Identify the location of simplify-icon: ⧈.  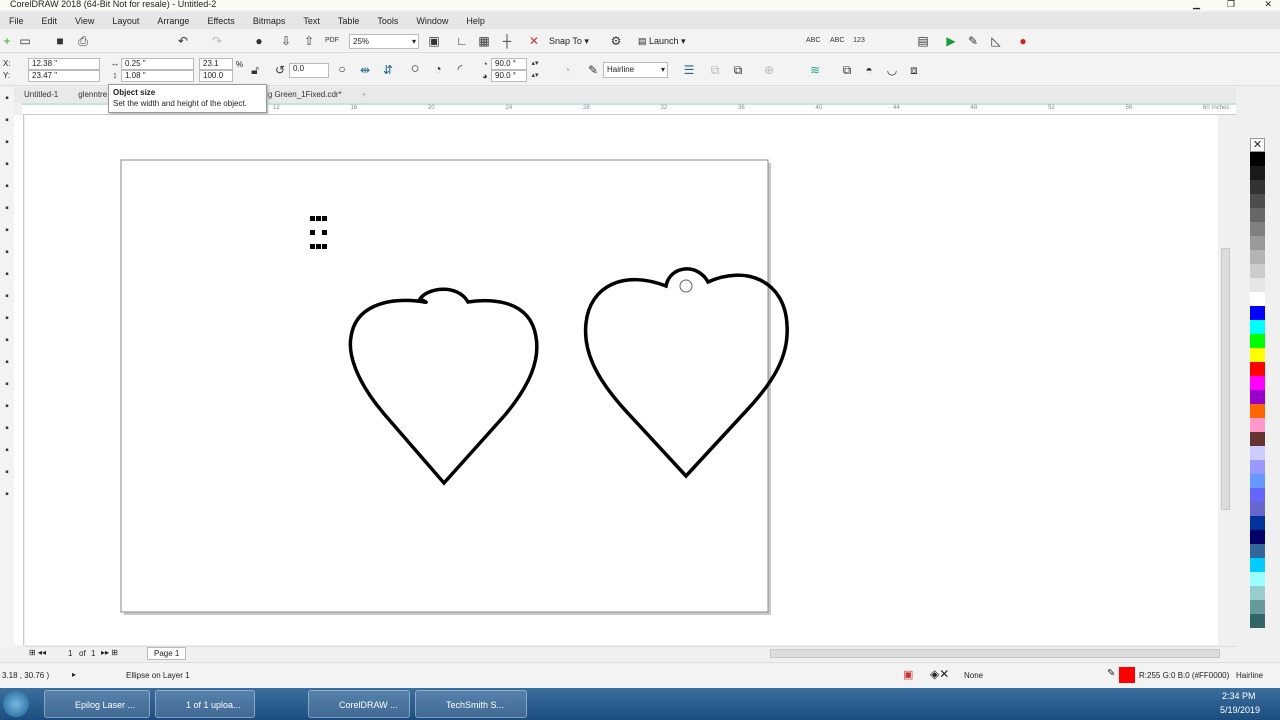
(914, 70).